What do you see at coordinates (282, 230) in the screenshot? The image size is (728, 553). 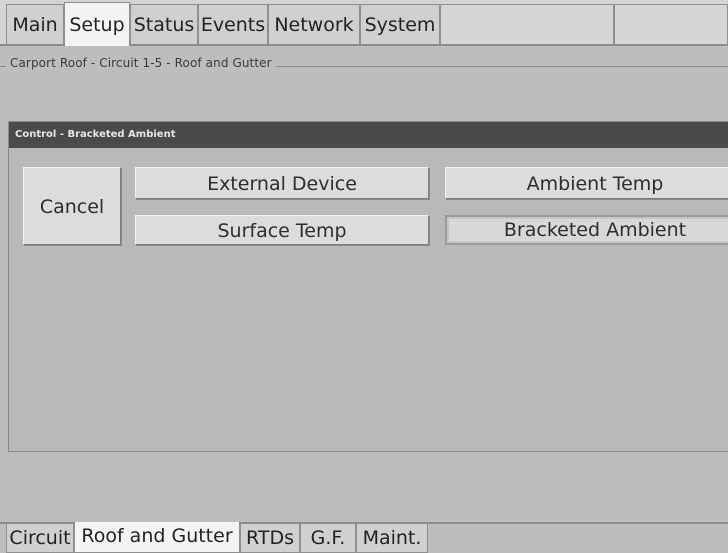 I see `surface-temp-button: Surface Temp` at bounding box center [282, 230].